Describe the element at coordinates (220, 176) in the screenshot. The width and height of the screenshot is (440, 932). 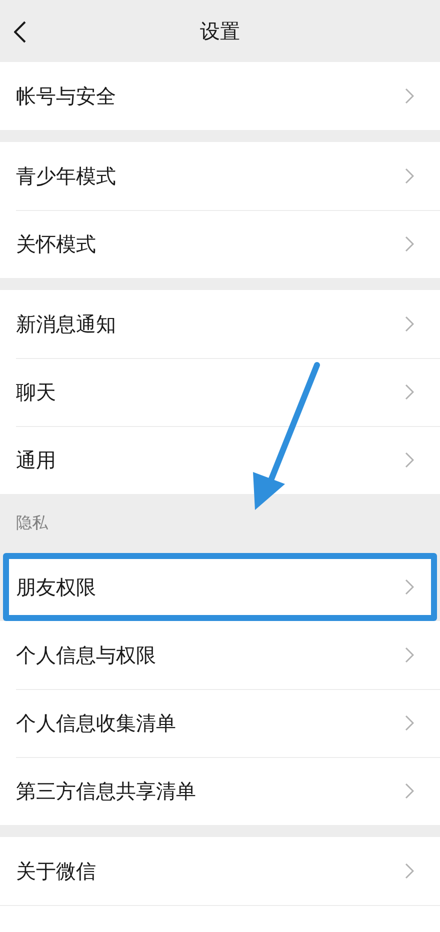
I see `settings-row: 青少年模式` at that location.